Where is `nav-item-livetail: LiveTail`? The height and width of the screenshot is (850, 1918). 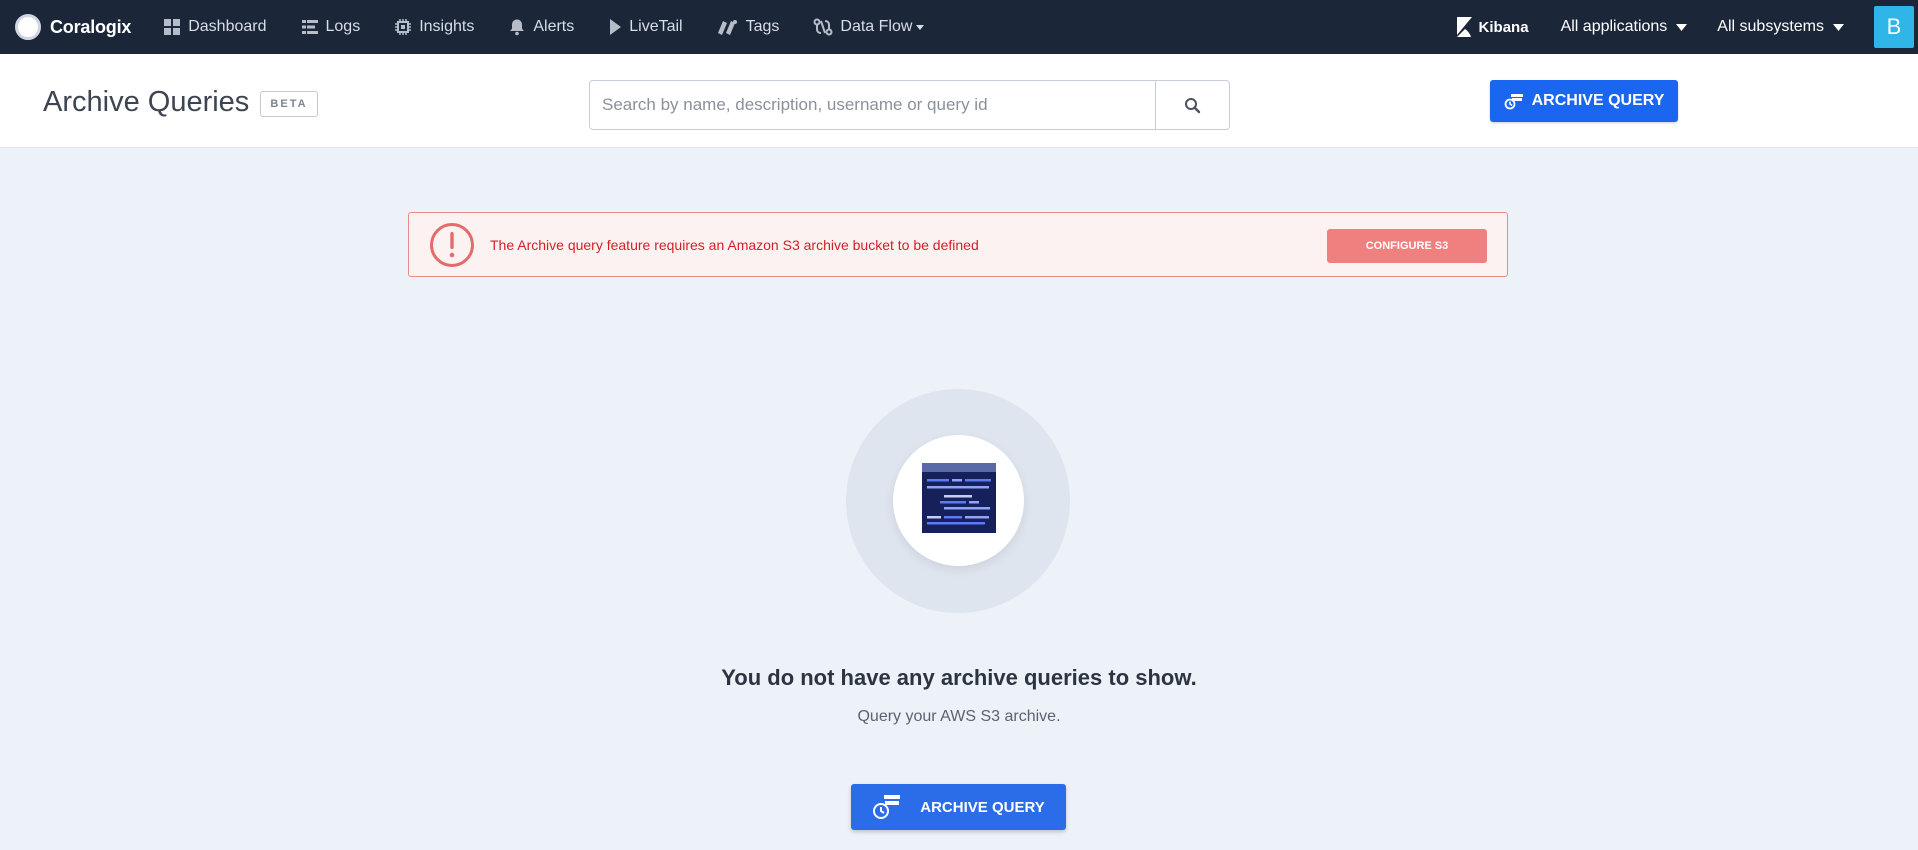
nav-item-livetail: LiveTail is located at coordinates (645, 27).